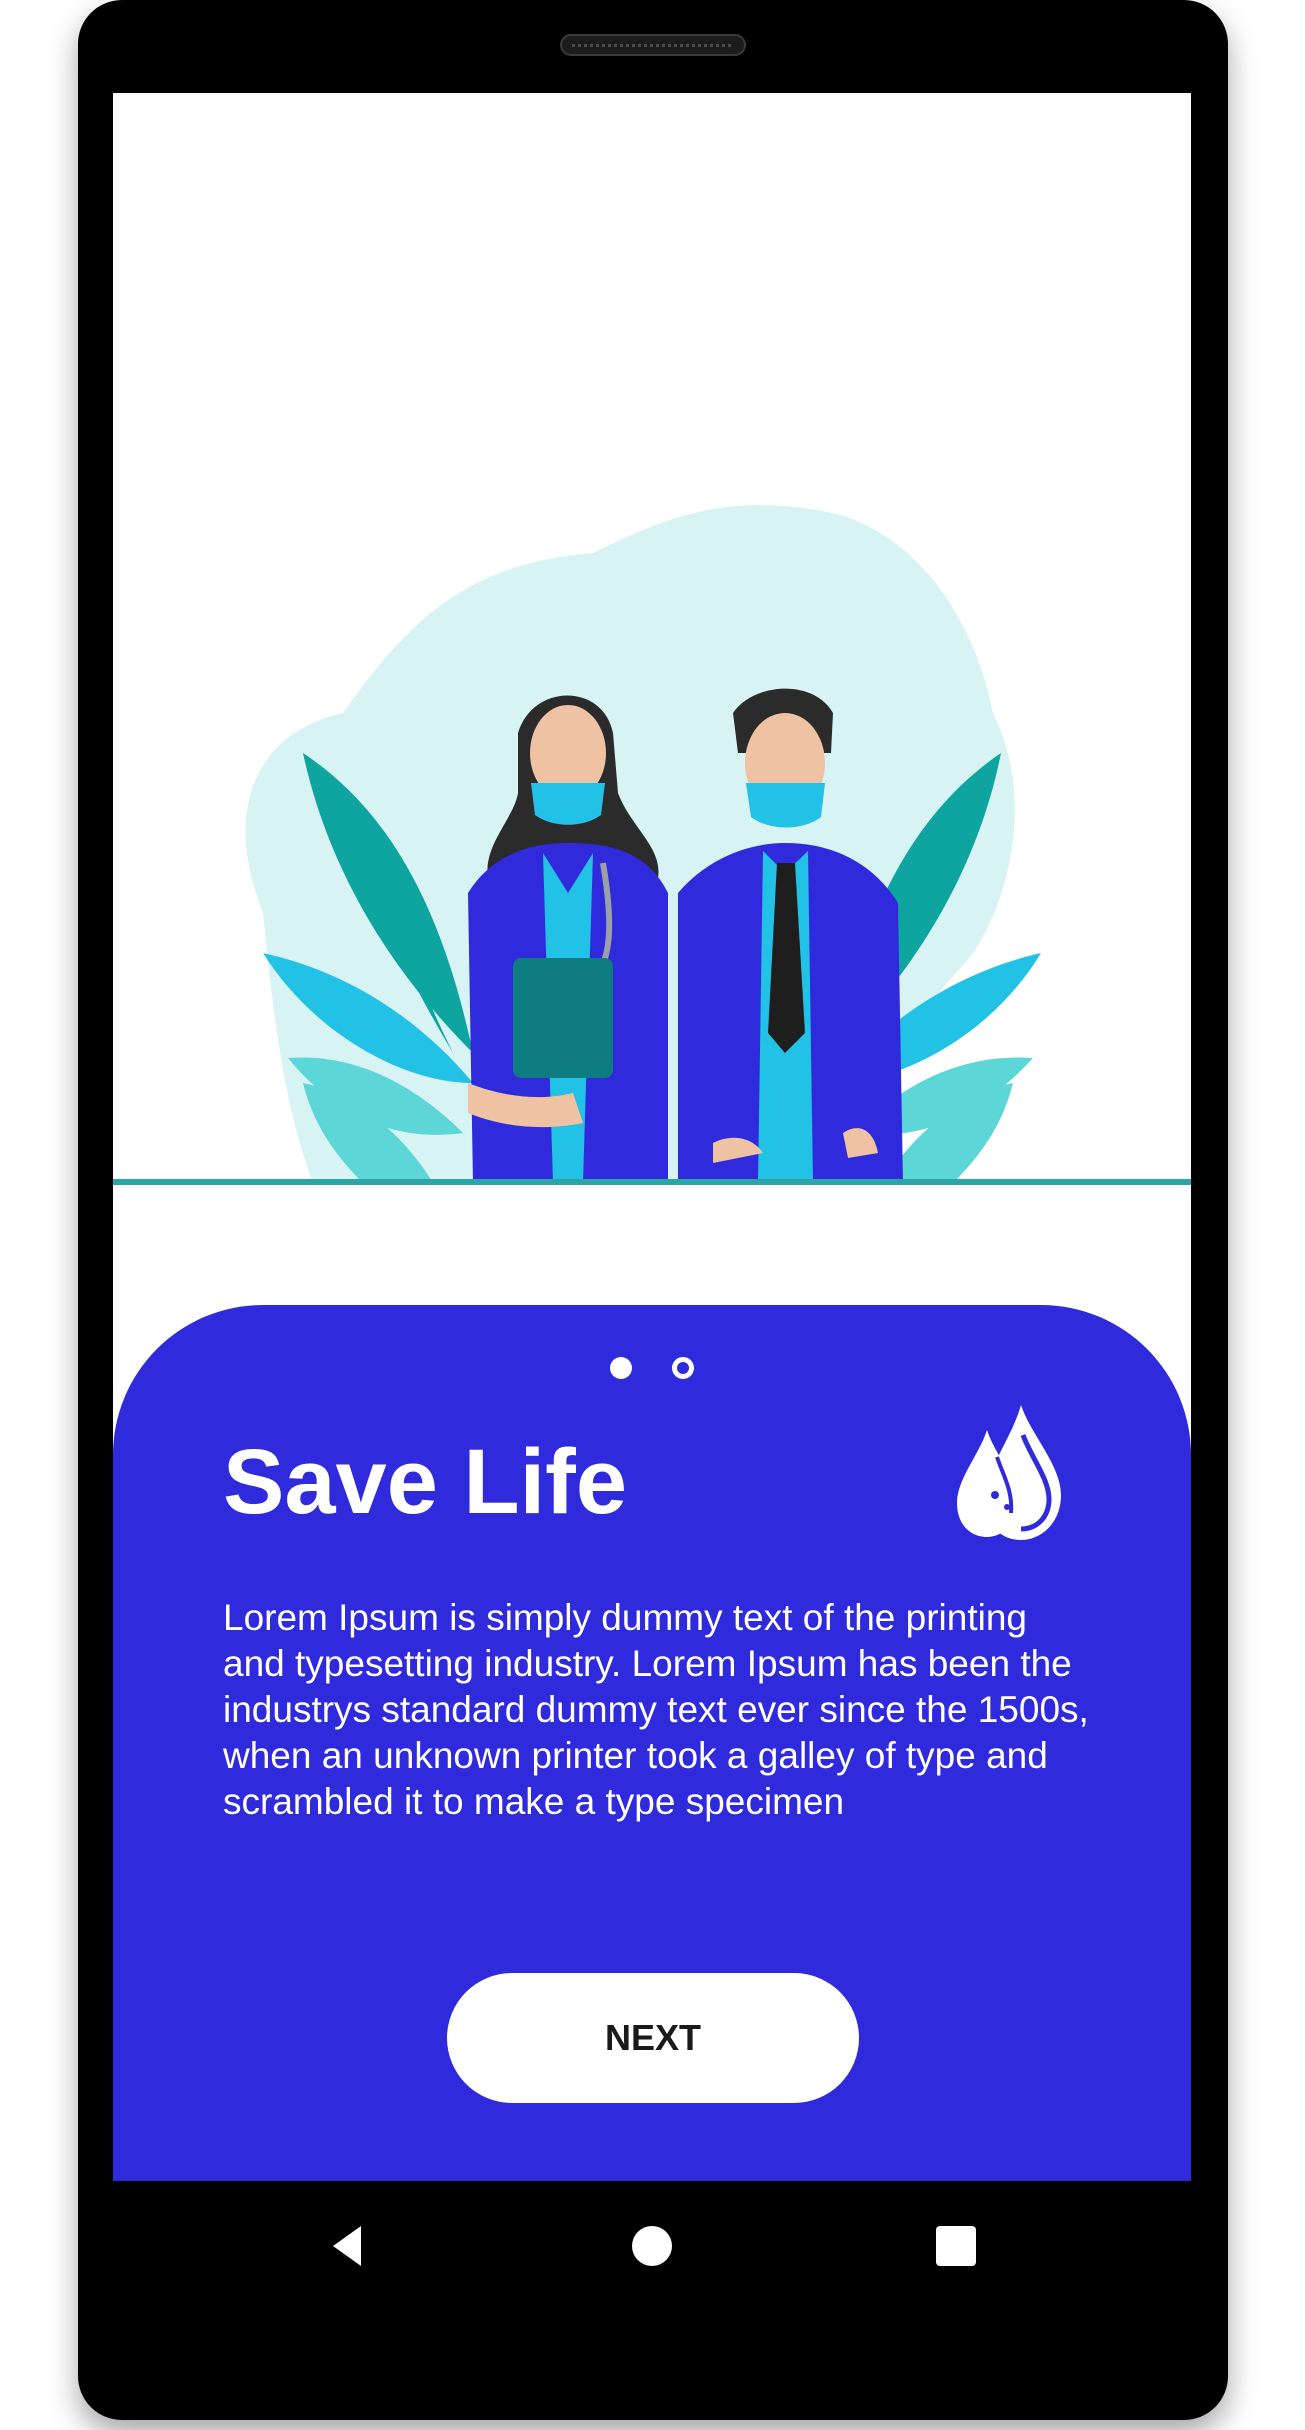  Describe the element at coordinates (621, 1368) in the screenshot. I see `page-dot-active` at that location.